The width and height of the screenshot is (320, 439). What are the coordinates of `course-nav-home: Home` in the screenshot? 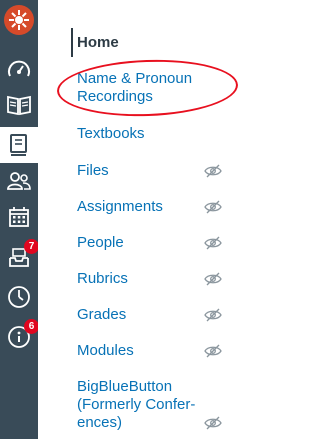 It's located at (157, 43).